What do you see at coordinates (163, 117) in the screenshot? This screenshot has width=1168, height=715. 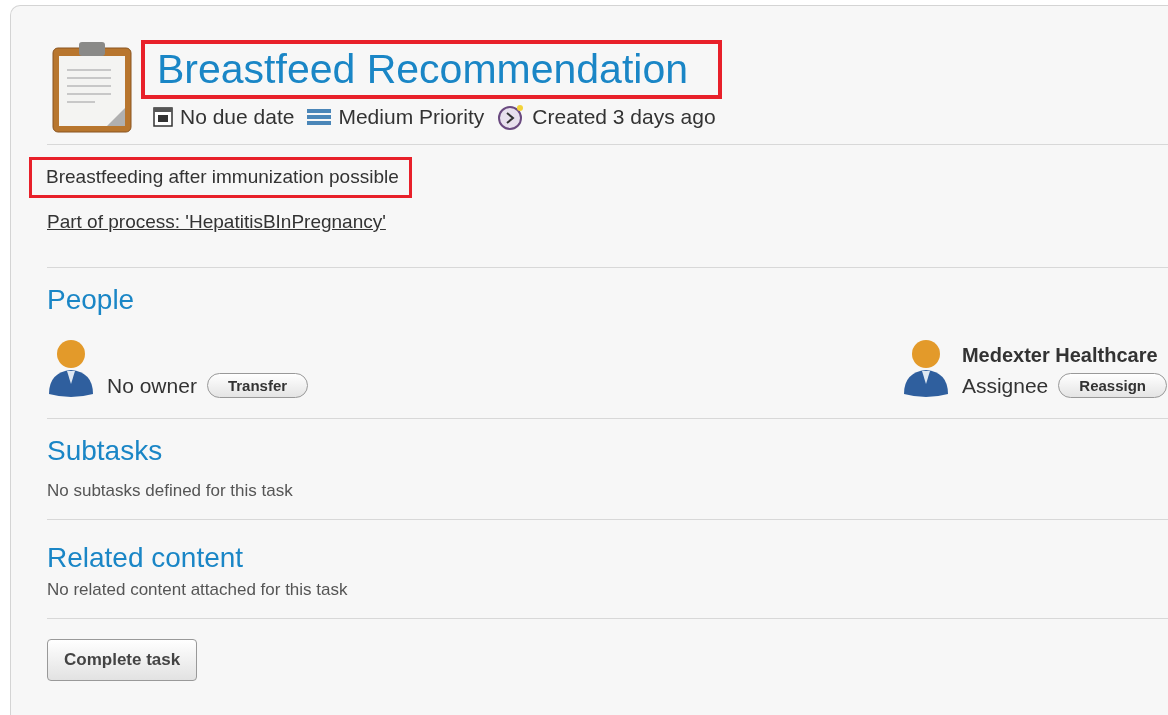 I see `calendar-icon` at bounding box center [163, 117].